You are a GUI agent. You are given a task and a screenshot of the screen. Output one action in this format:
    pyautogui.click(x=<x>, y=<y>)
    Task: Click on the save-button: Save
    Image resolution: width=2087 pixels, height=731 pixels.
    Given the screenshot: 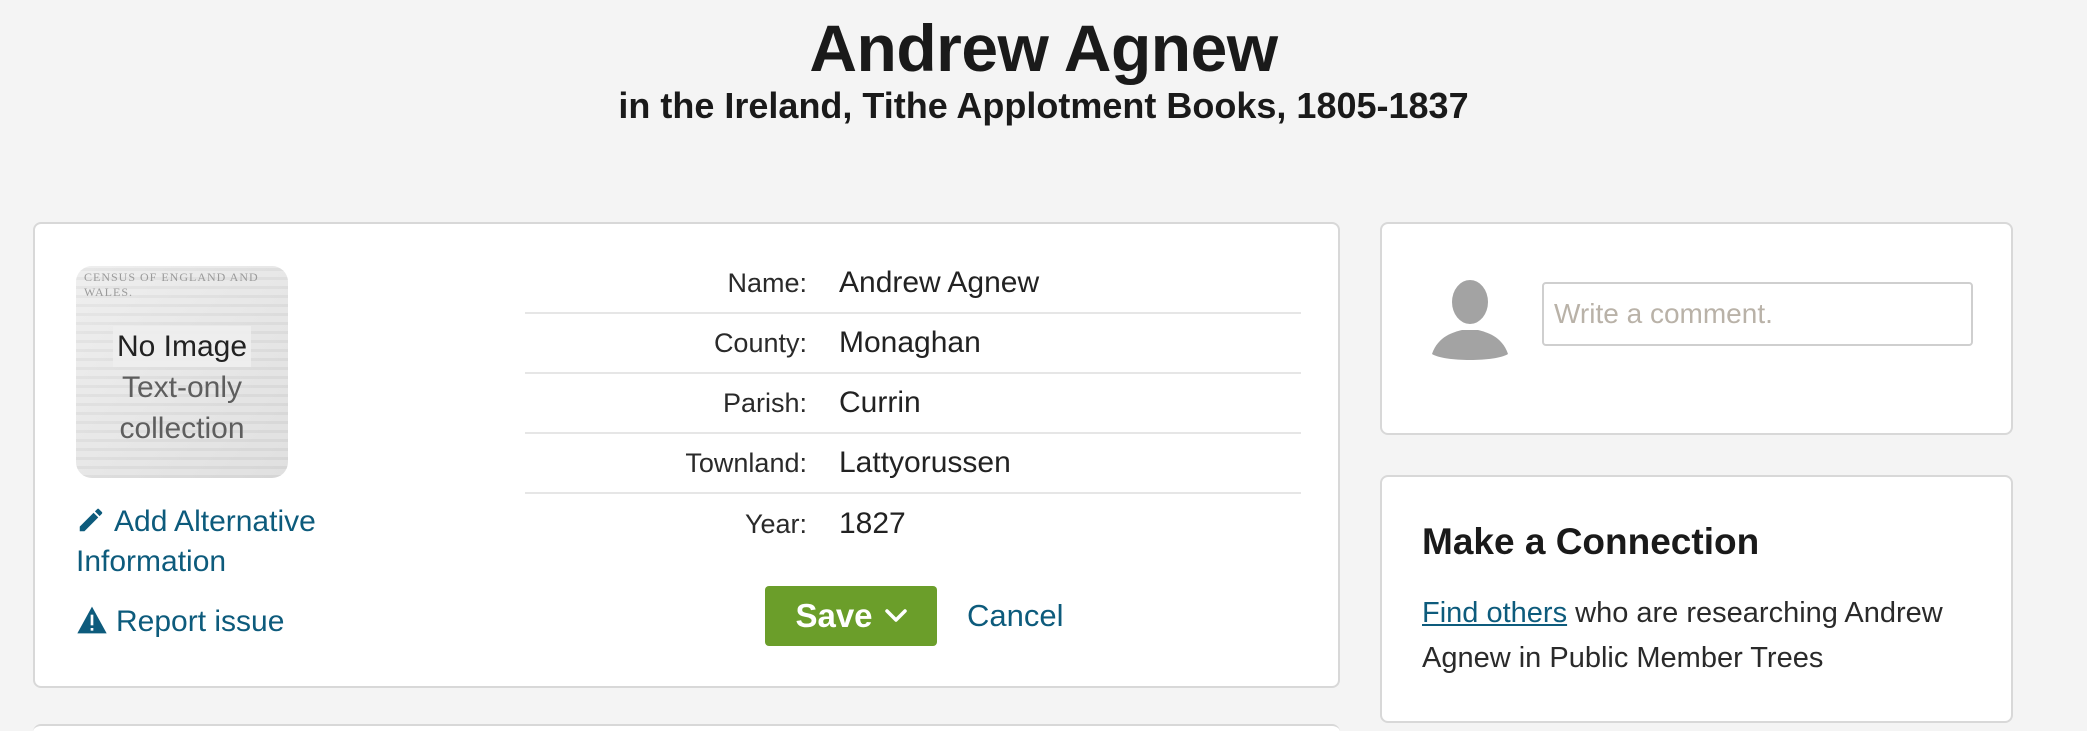 What is the action you would take?
    pyautogui.click(x=851, y=616)
    